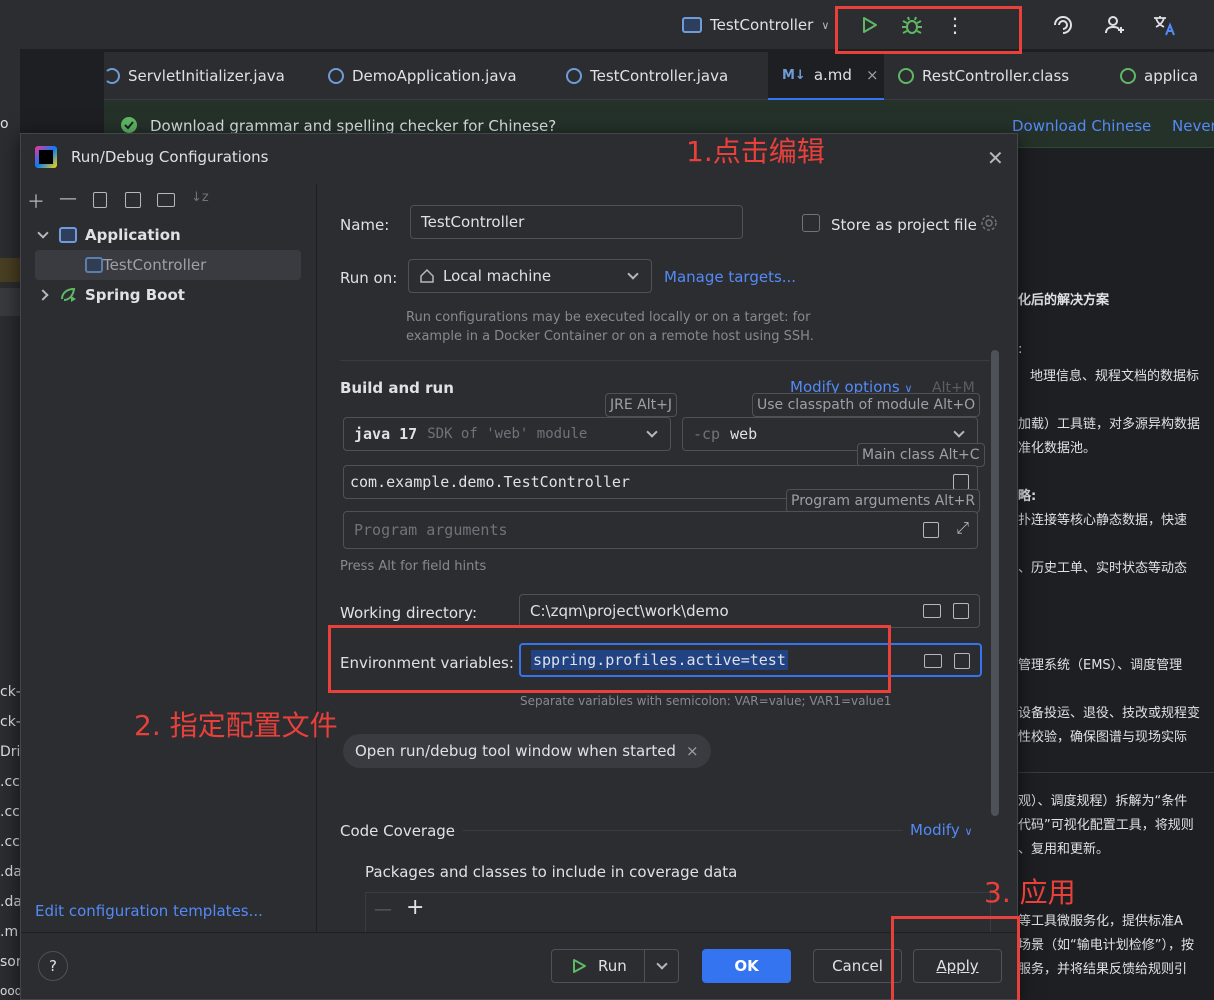 The height and width of the screenshot is (1000, 1214). I want to click on folder-add-icon, so click(166, 200).